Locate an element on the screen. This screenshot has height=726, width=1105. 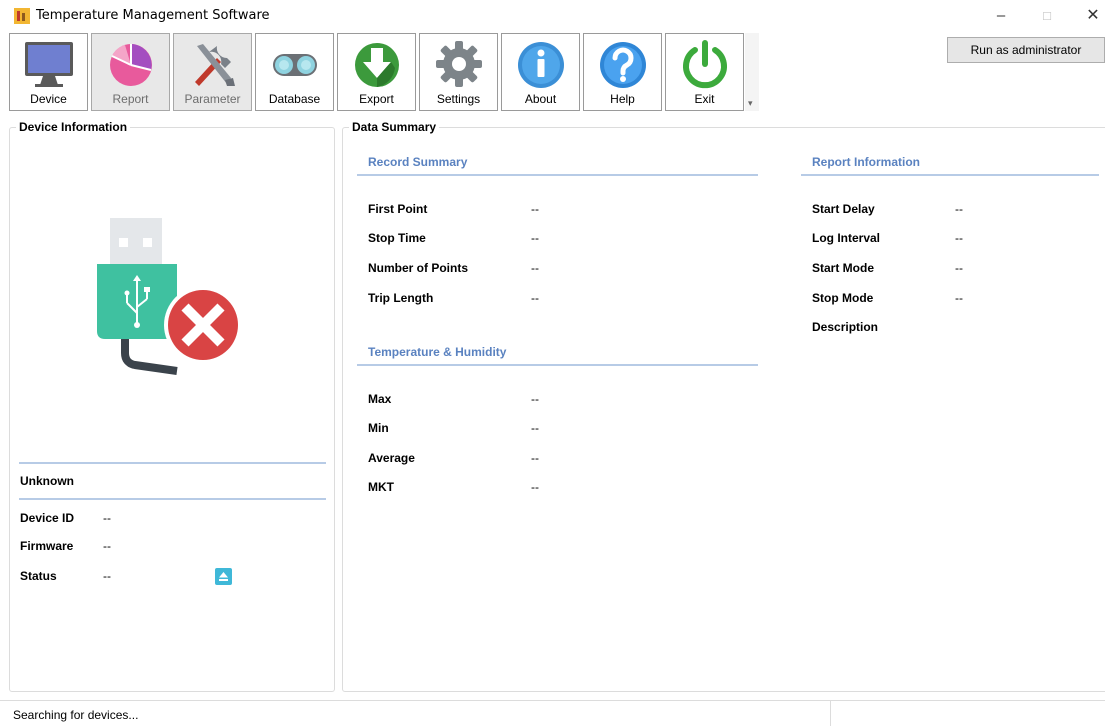
average-value: -- is located at coordinates (535, 458).